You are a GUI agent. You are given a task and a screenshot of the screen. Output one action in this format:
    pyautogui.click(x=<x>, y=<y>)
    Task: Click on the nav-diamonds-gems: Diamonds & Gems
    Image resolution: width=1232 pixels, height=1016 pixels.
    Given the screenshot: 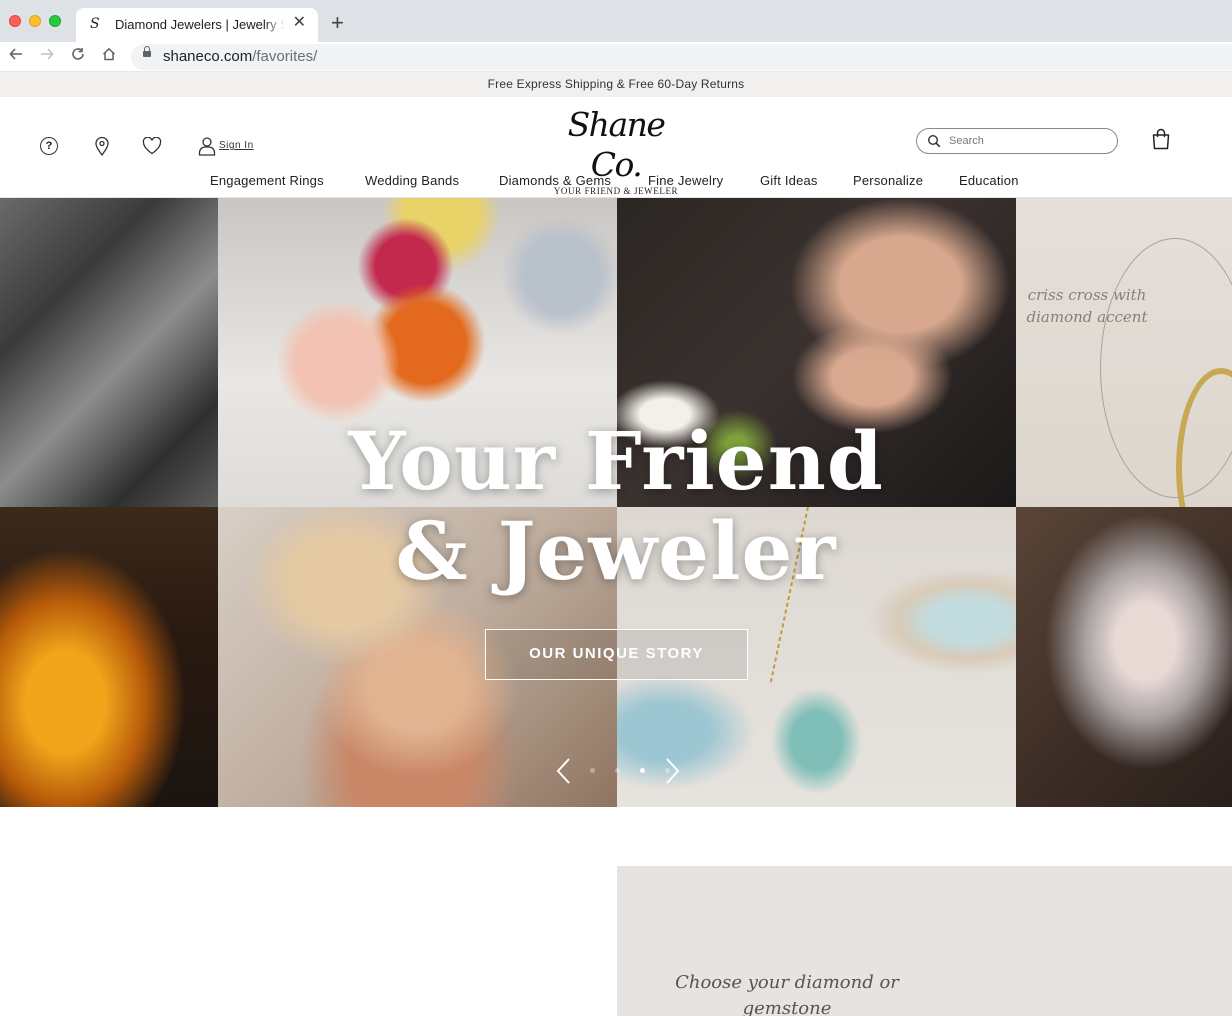 What is the action you would take?
    pyautogui.click(x=555, y=180)
    